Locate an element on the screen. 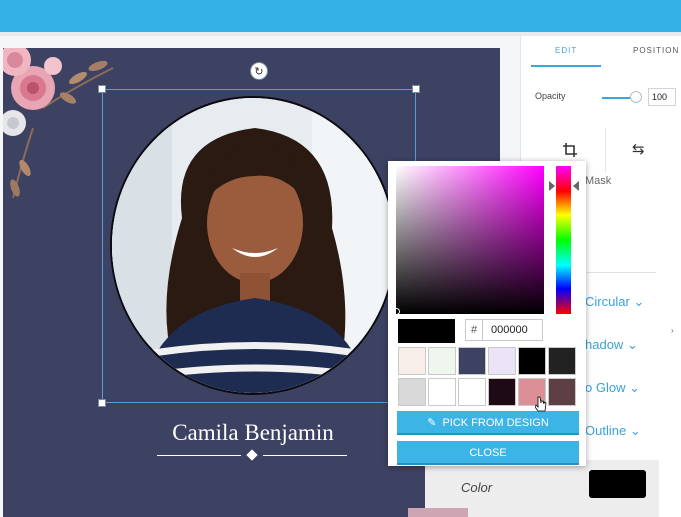  name-text: Camila Benjamin is located at coordinates (253, 433).